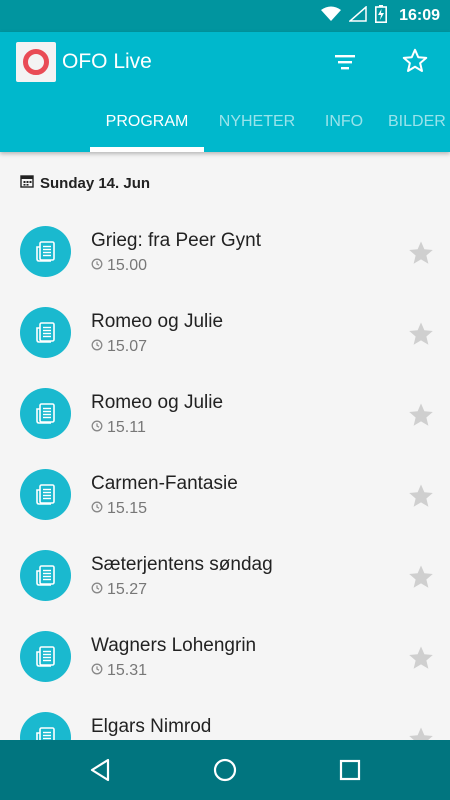  I want to click on program-item: Romeo og Julie 15.11, so click(225, 418).